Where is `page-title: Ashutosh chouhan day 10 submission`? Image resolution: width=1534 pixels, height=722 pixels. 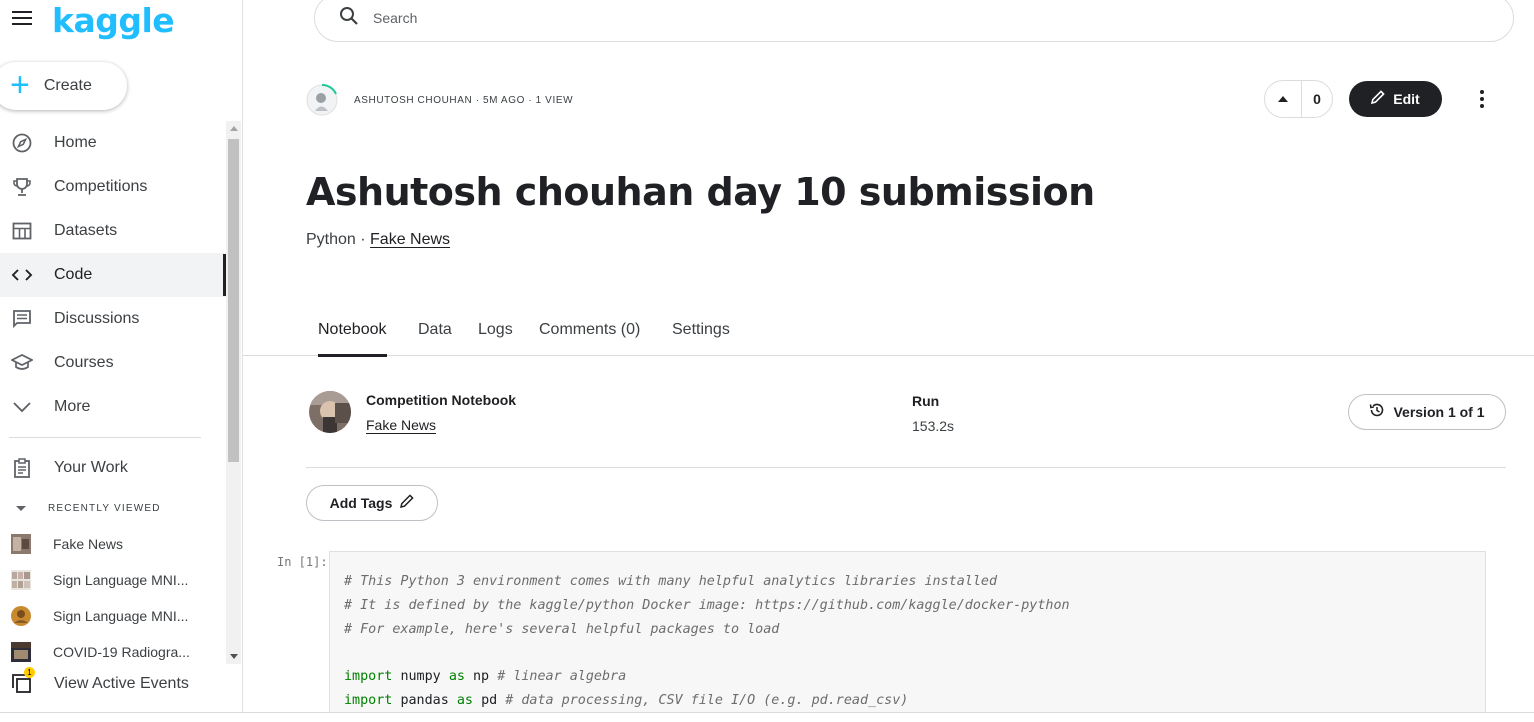 page-title: Ashutosh chouhan day 10 submission is located at coordinates (700, 192).